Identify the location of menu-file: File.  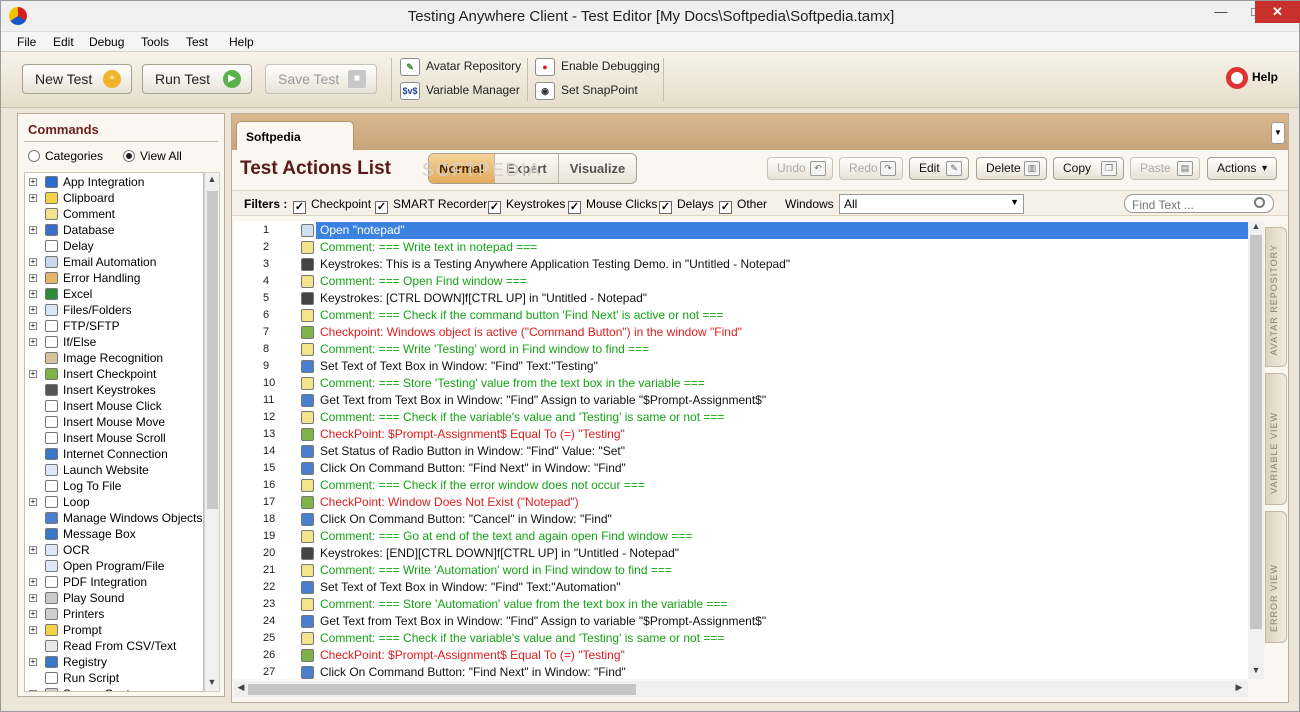
(26, 42).